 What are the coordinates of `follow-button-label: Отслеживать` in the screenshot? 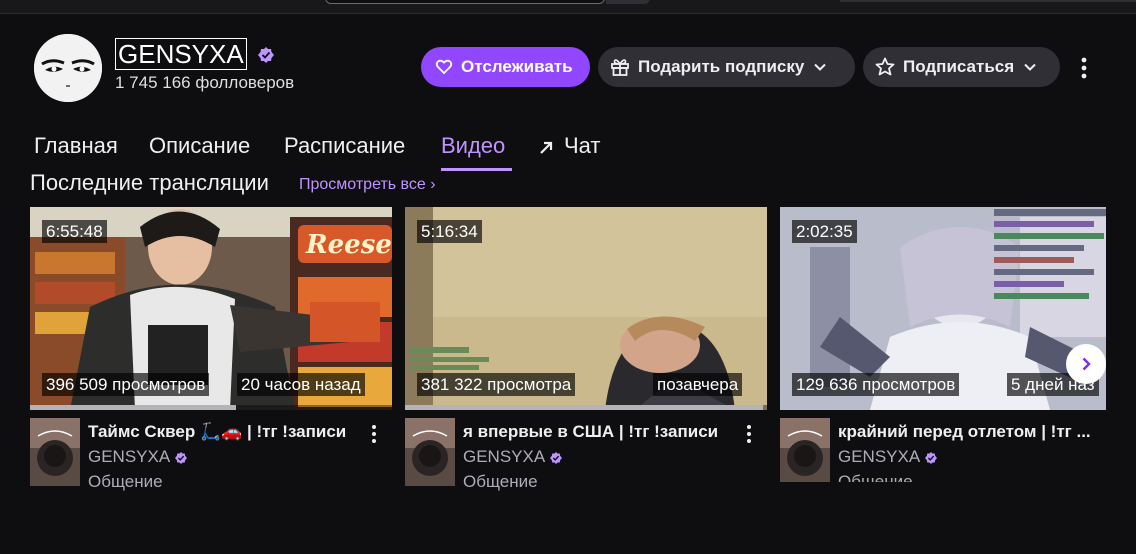 It's located at (517, 66).